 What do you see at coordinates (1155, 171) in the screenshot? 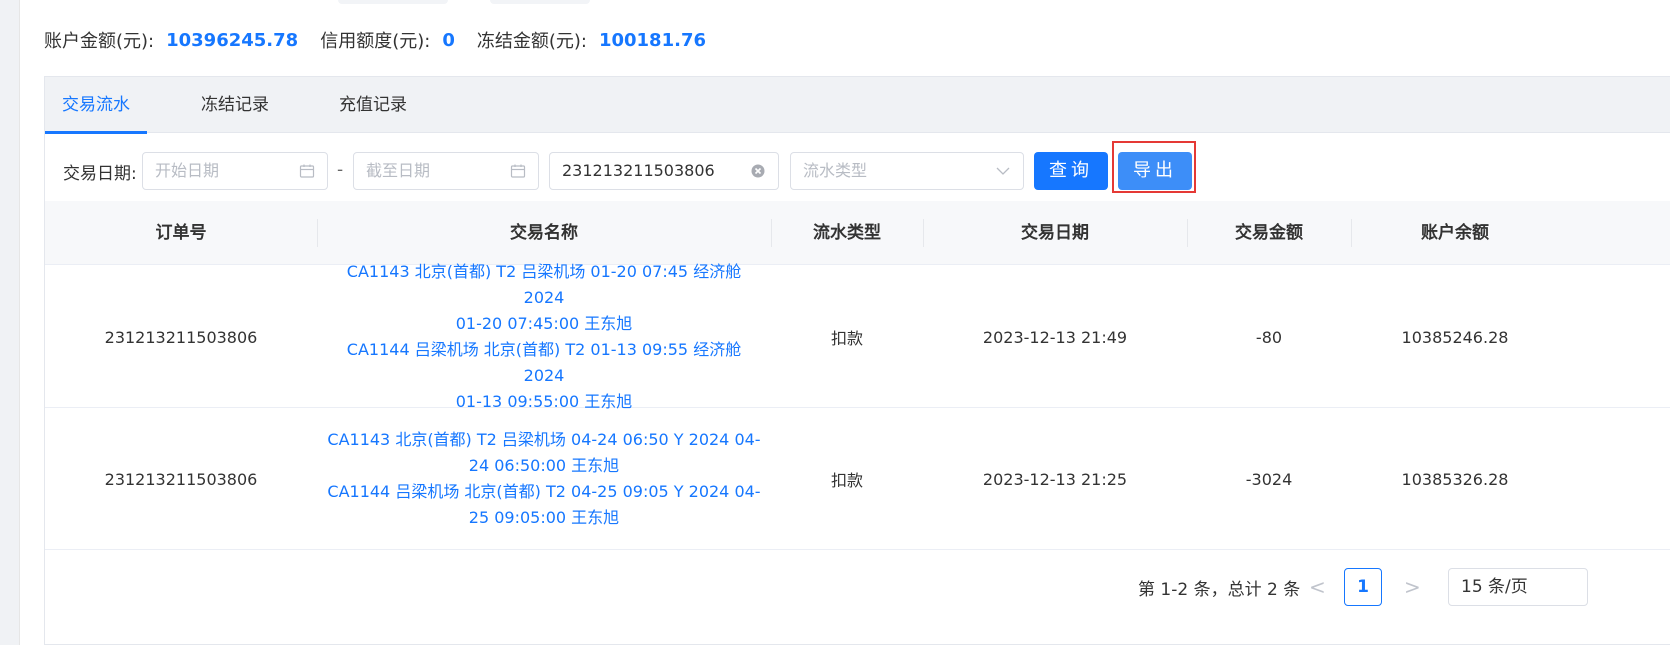
I see `export-button: 导出` at bounding box center [1155, 171].